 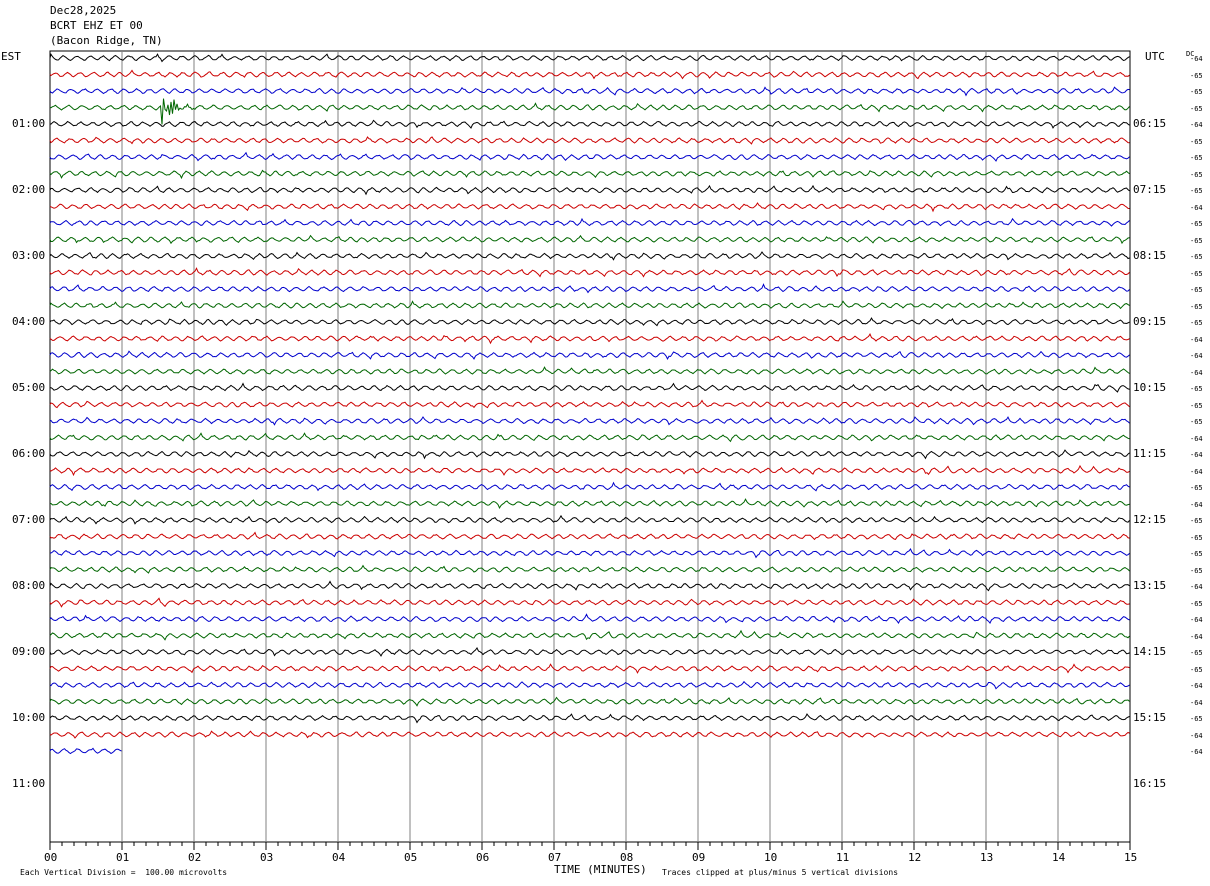 I want to click on utc-hour-label: 10:15, so click(x=1150, y=387).